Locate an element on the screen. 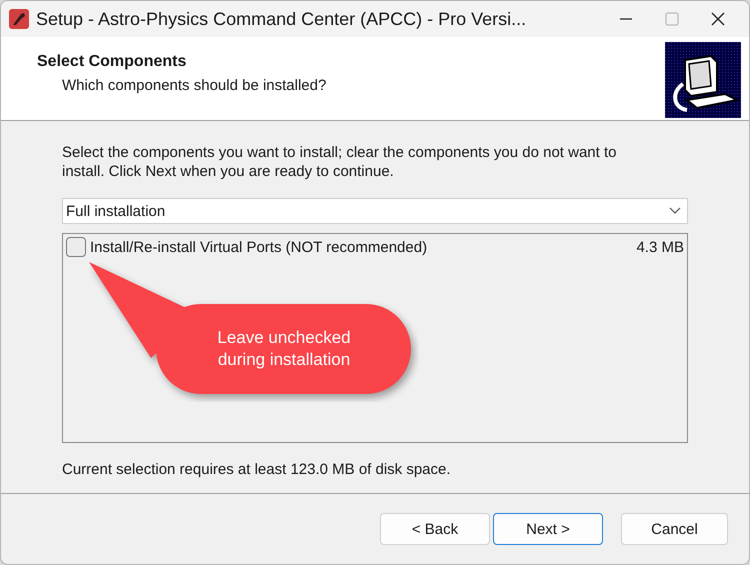 The width and height of the screenshot is (750, 565). maximize-icon is located at coordinates (672, 19).